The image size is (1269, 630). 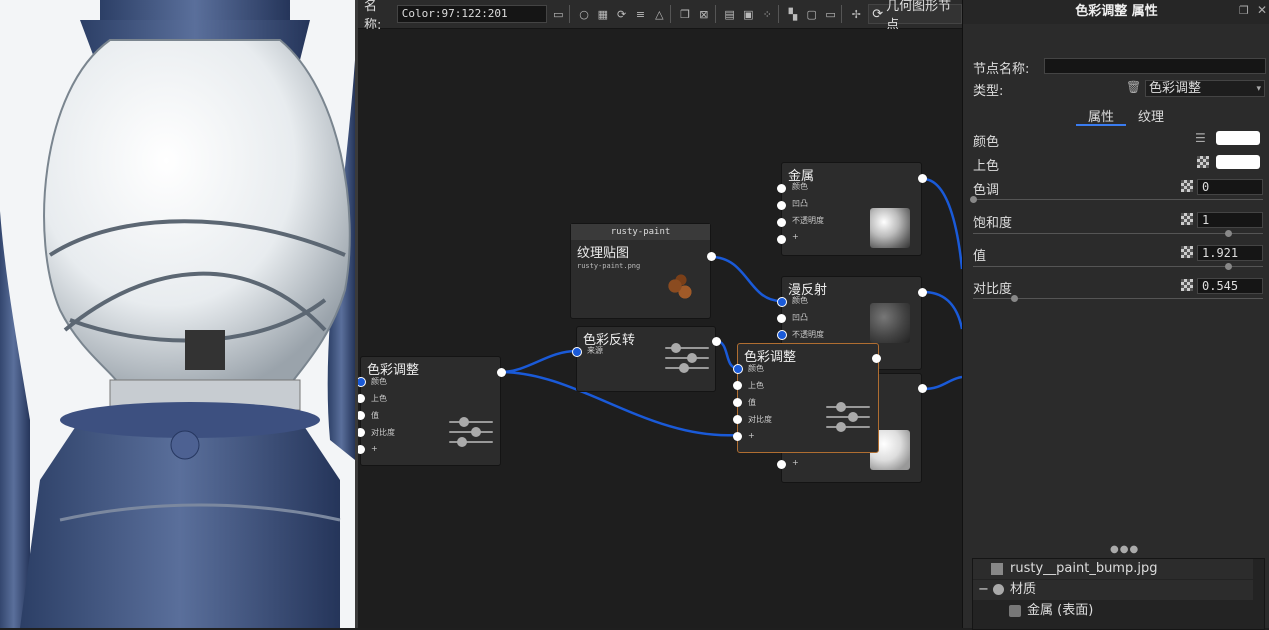 I want to click on layout-icon: ▚, so click(x=793, y=14).